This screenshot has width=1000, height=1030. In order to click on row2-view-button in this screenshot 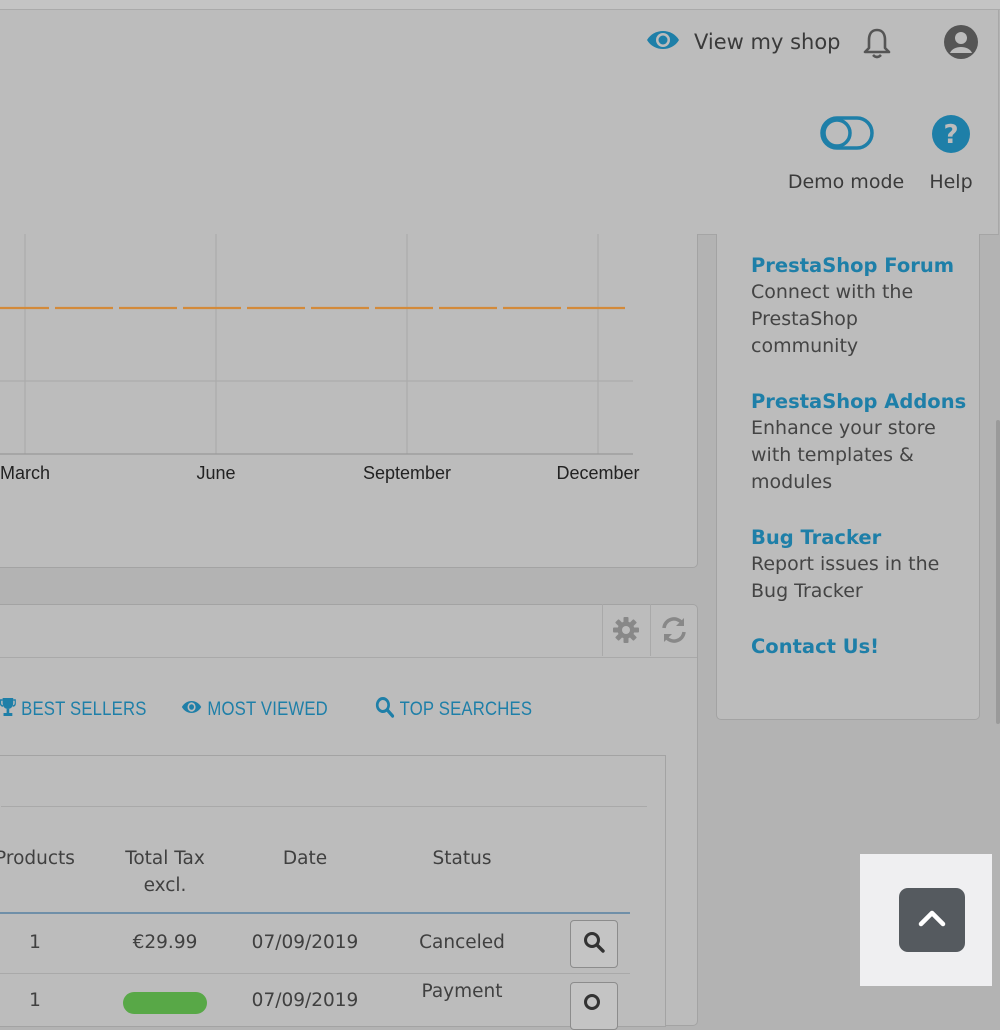, I will do `click(594, 1006)`.